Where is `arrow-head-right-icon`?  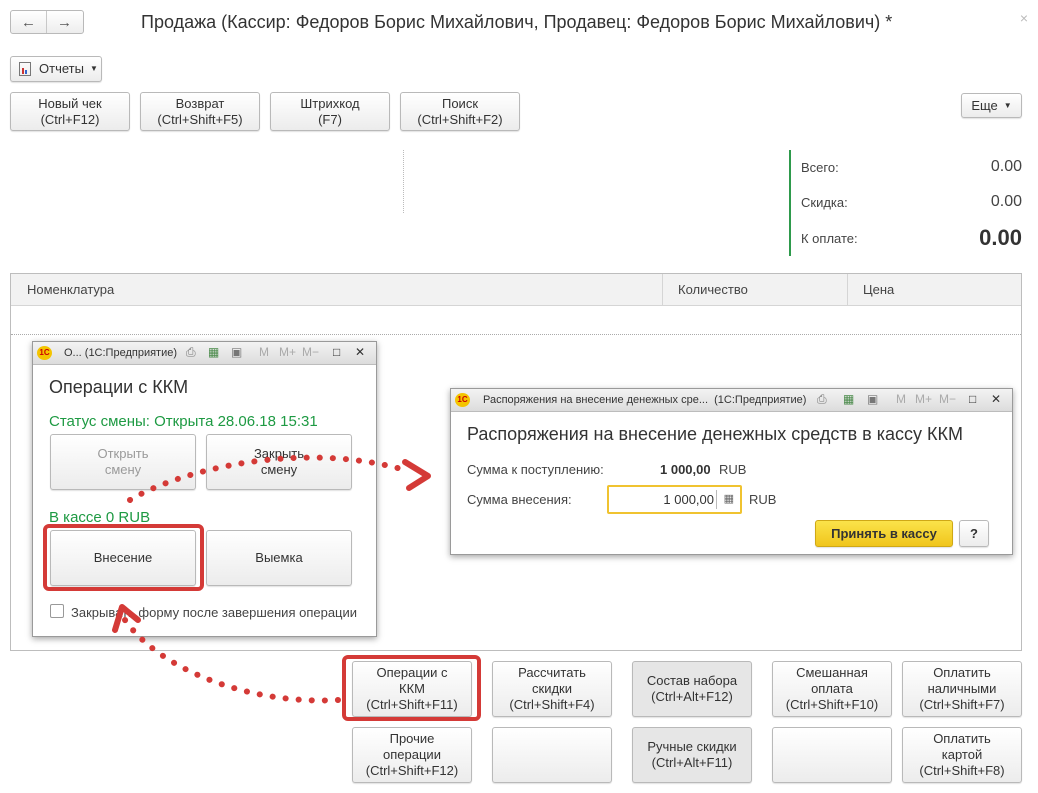 arrow-head-right-icon is located at coordinates (416, 475).